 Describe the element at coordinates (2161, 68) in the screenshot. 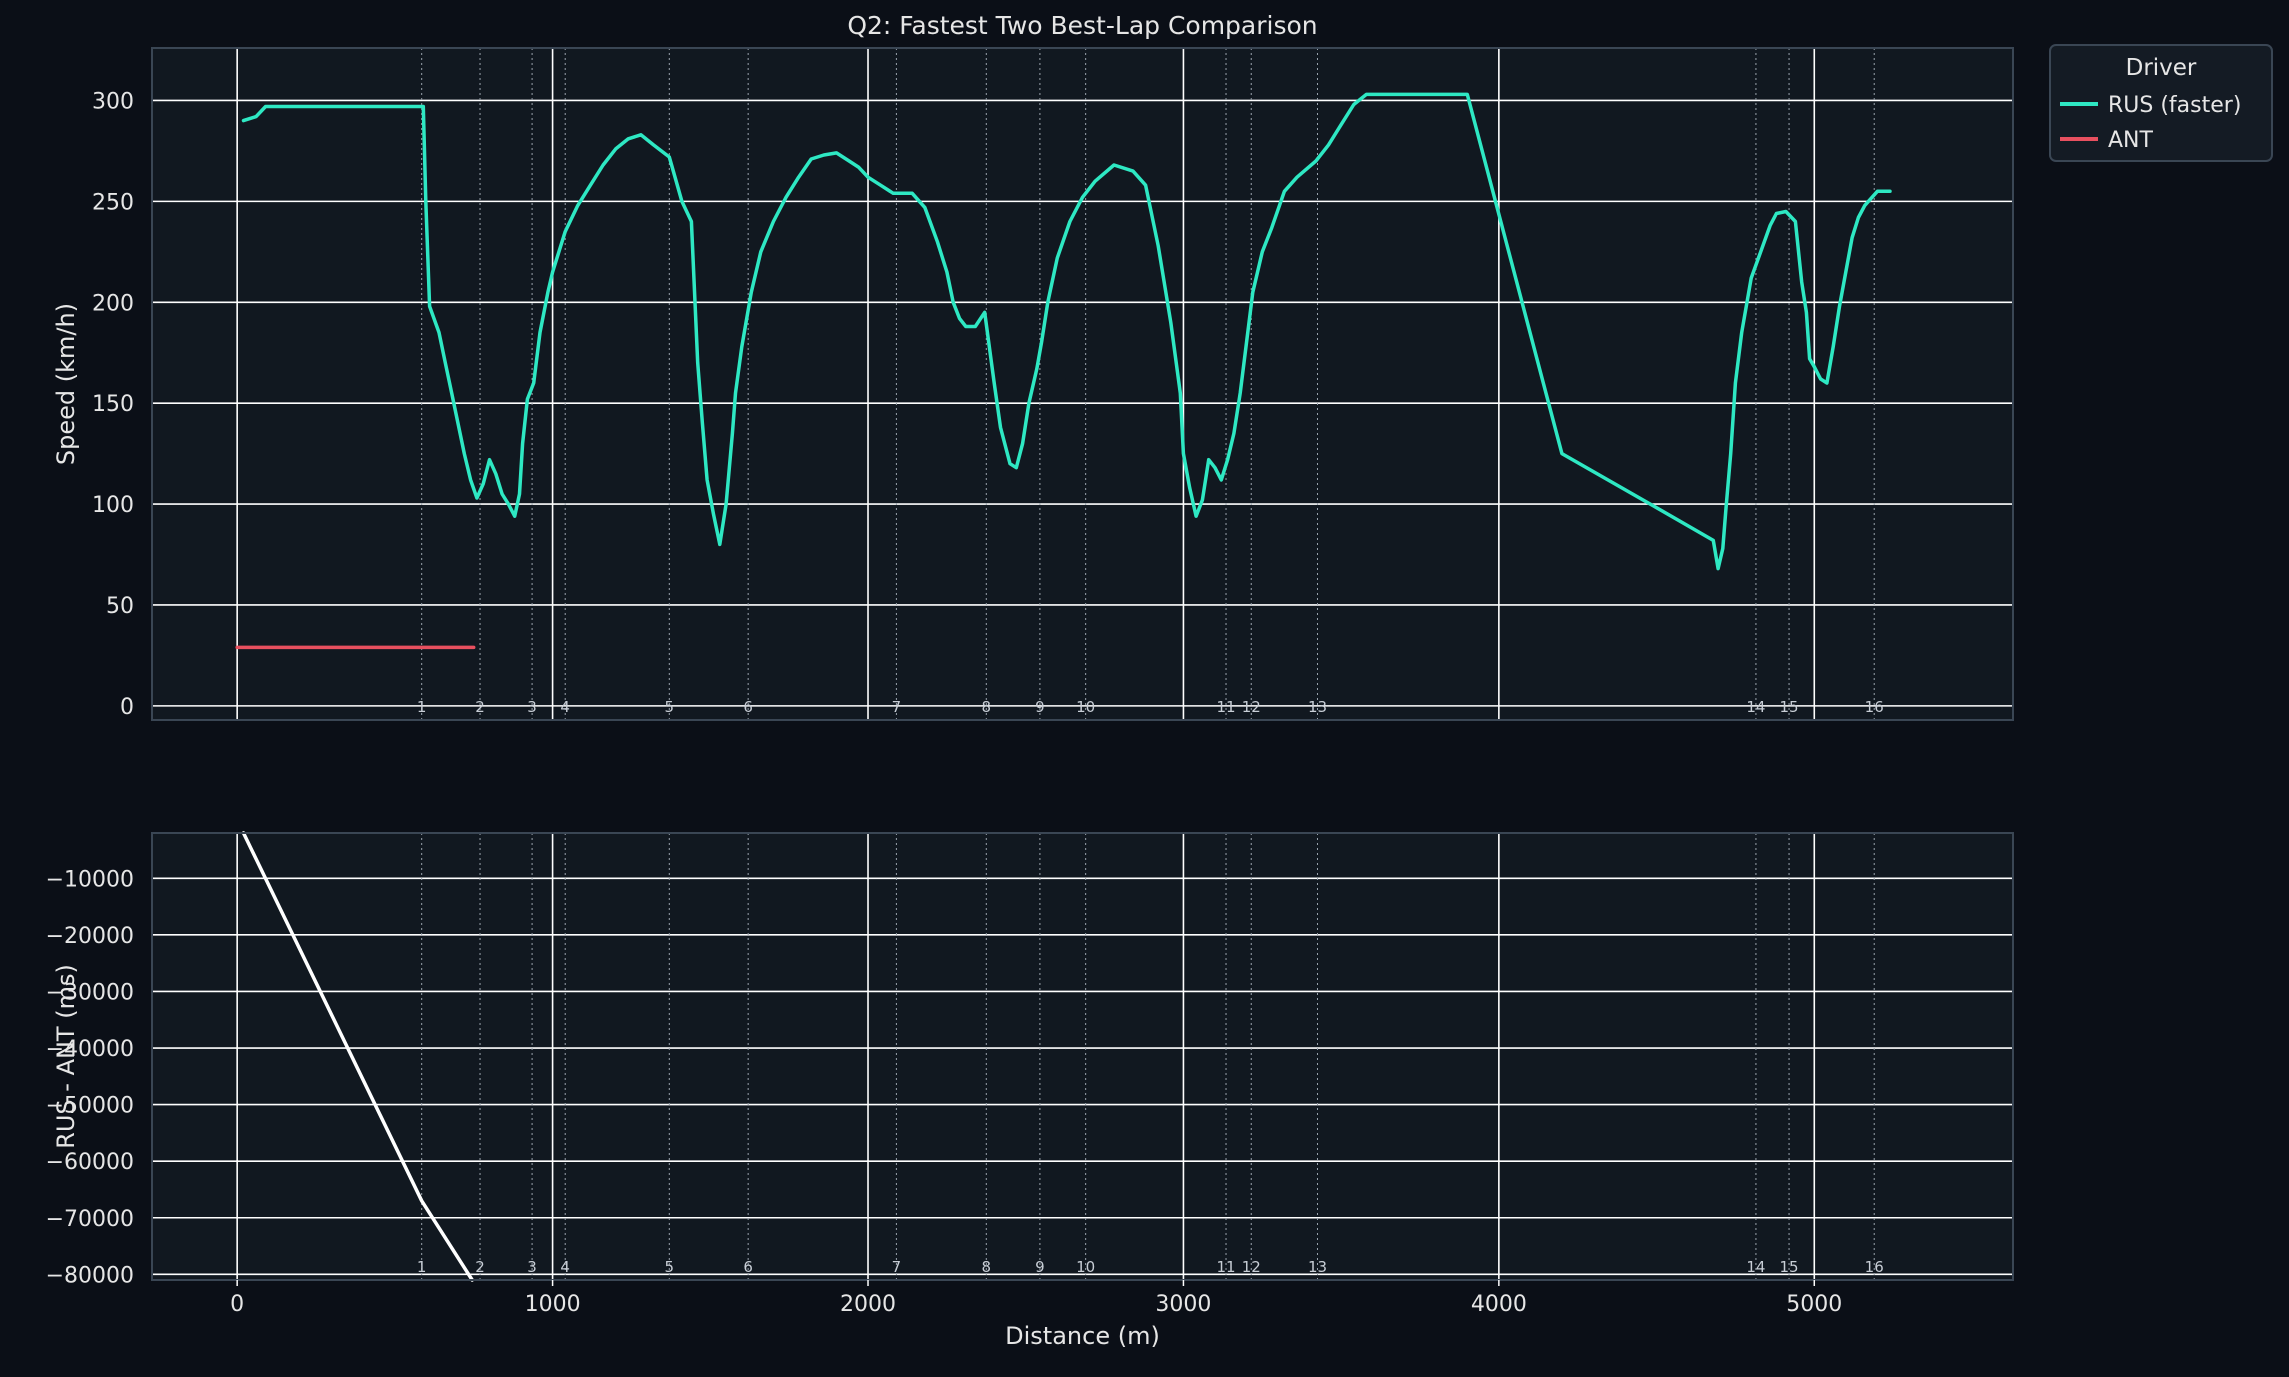

I see `legend-title: Driver` at that location.